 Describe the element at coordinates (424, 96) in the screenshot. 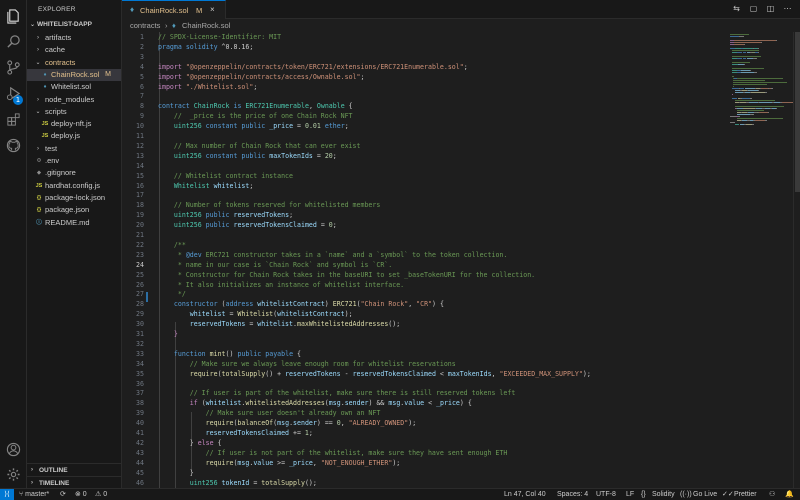

I see `code-line: 7` at that location.